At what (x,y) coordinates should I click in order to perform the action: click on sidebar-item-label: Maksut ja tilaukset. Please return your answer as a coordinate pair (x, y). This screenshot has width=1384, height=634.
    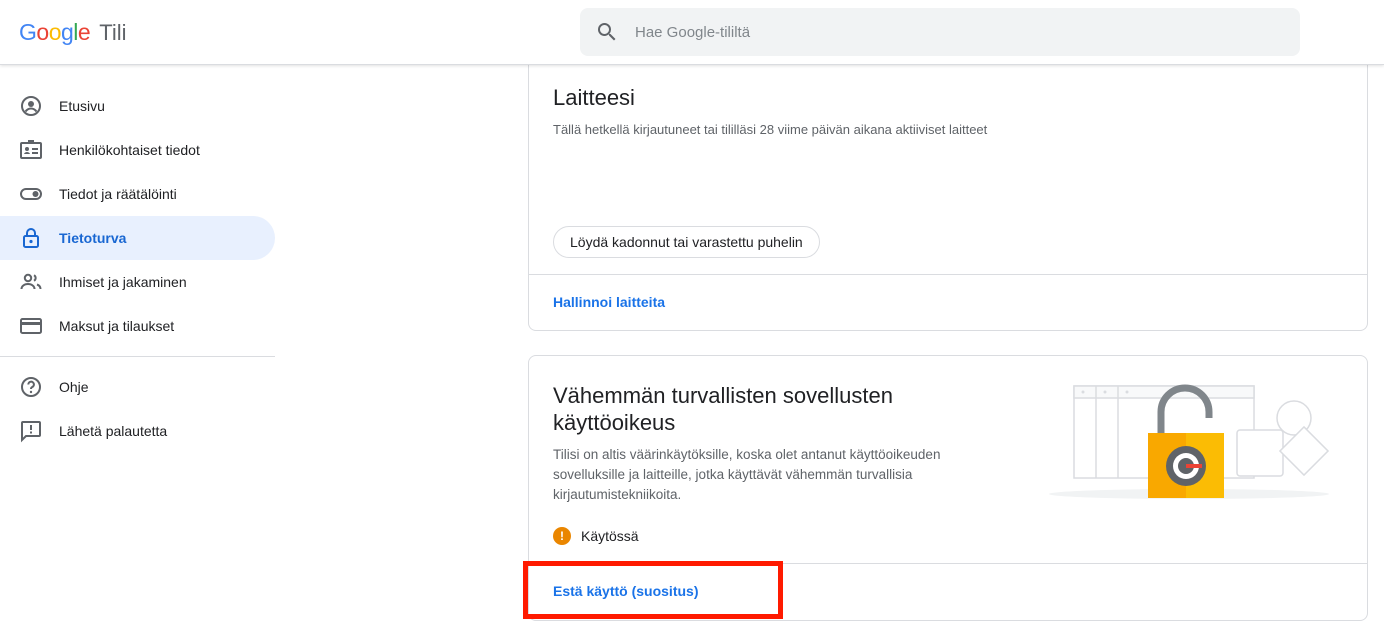
    Looking at the image, I should click on (117, 326).